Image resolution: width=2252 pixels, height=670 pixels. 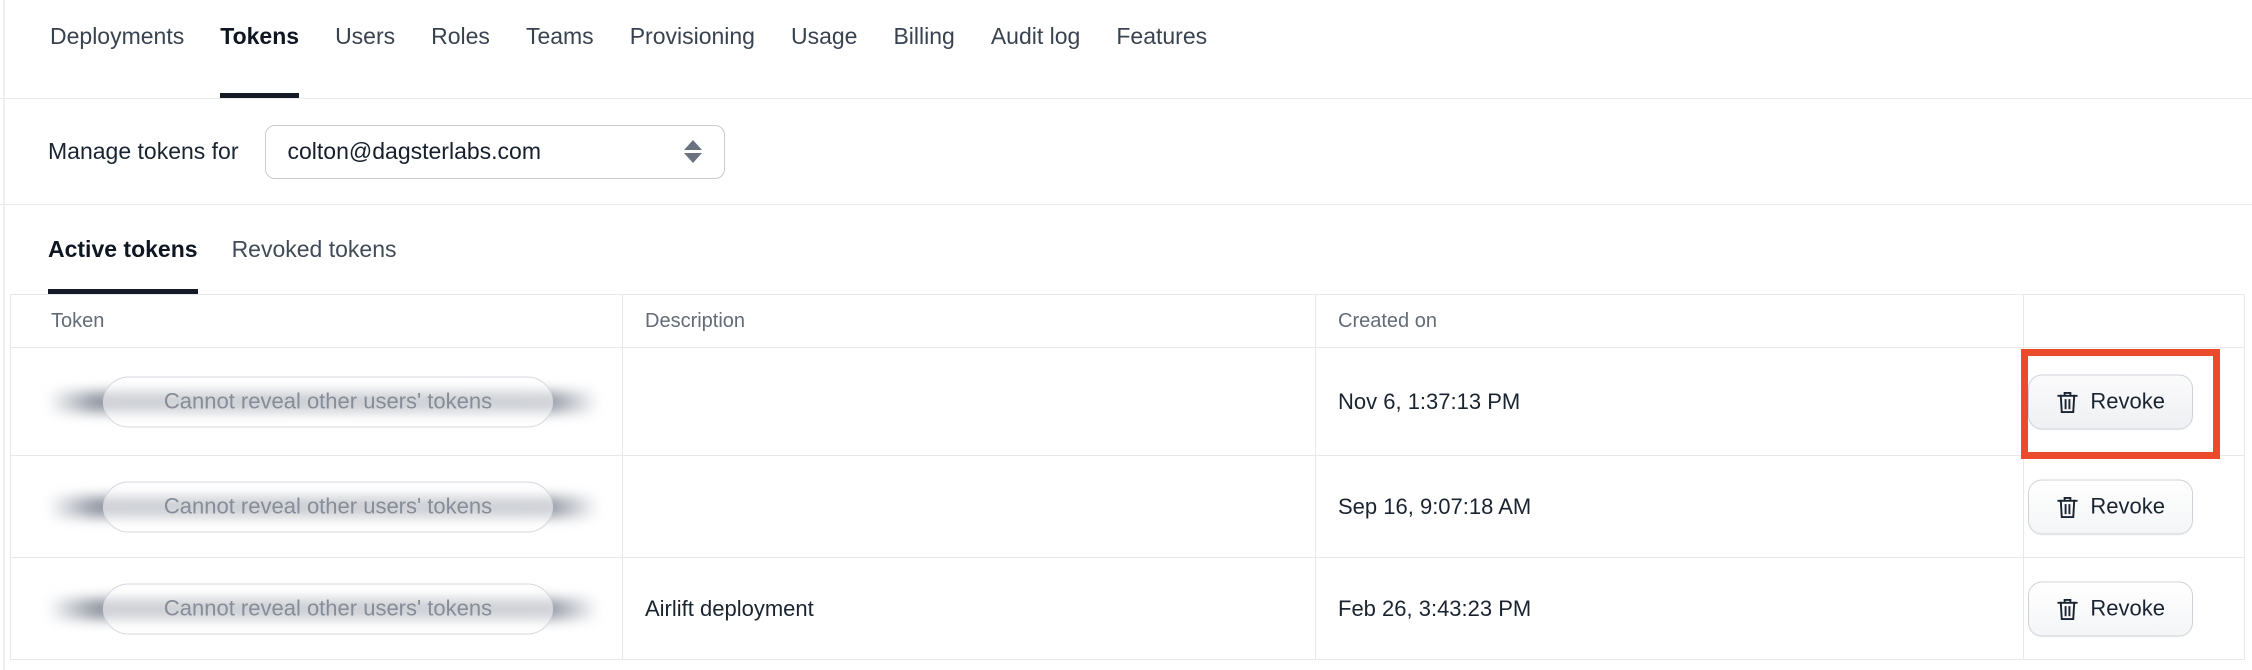 What do you see at coordinates (1670, 608) in the screenshot?
I see `created-on-cell: Feb 26, 3:43:23 PM` at bounding box center [1670, 608].